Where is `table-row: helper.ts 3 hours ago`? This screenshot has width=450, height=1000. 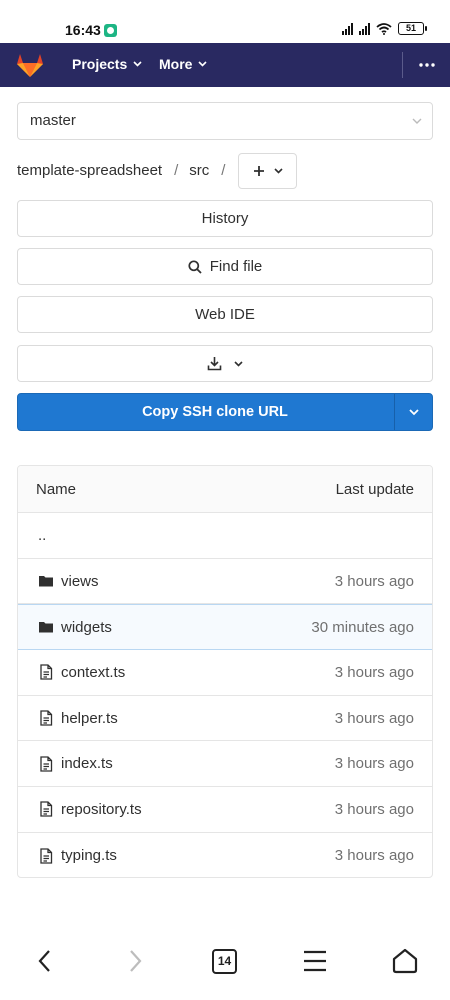
table-row: helper.ts 3 hours ago is located at coordinates (225, 719).